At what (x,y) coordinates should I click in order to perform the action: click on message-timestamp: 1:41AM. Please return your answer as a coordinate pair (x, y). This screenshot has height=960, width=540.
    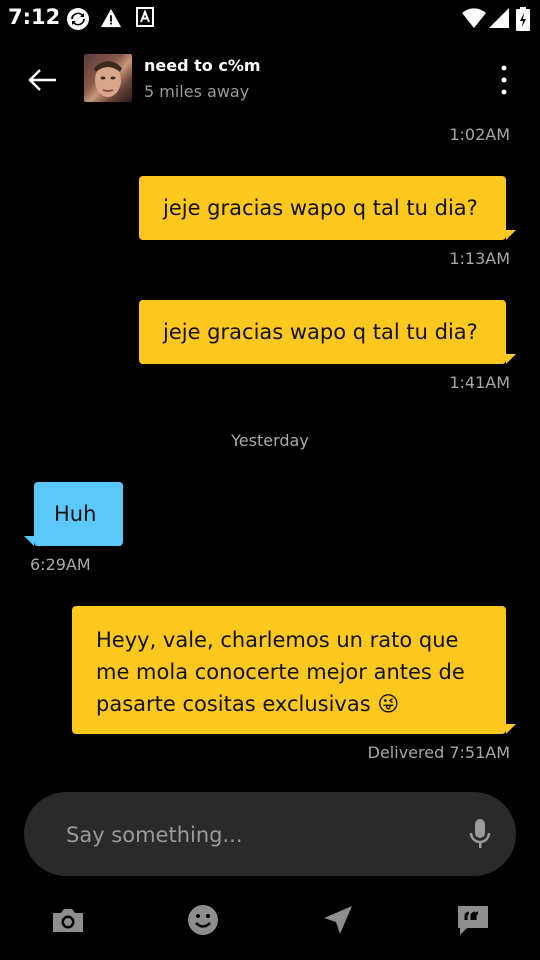
    Looking at the image, I should click on (479, 382).